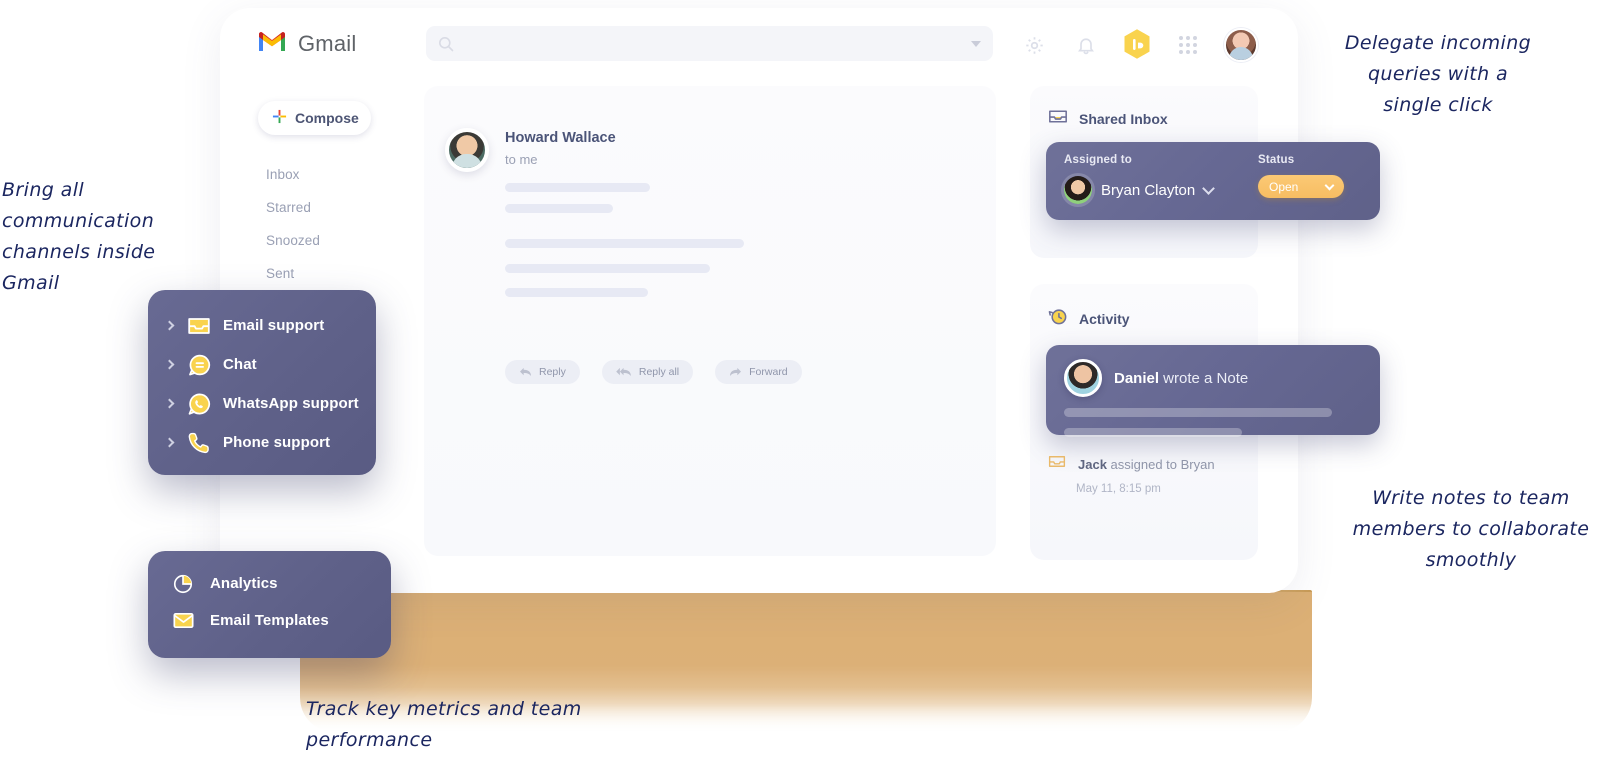 This screenshot has width=1600, height=773. I want to click on compose-button: Compose, so click(314, 118).